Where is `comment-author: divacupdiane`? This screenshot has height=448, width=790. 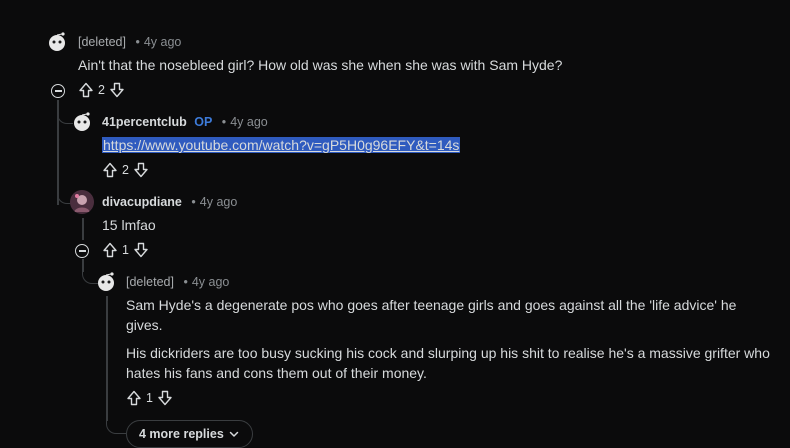
comment-author: divacupdiane is located at coordinates (142, 202).